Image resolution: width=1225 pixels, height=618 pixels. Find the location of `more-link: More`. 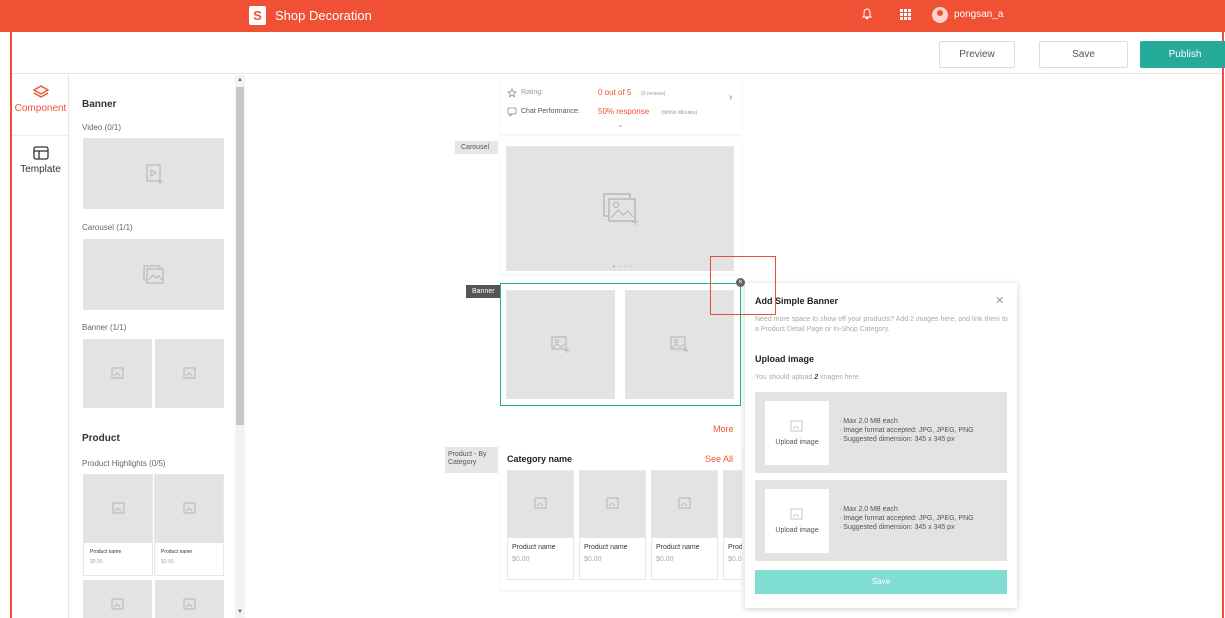

more-link: More is located at coordinates (723, 429).